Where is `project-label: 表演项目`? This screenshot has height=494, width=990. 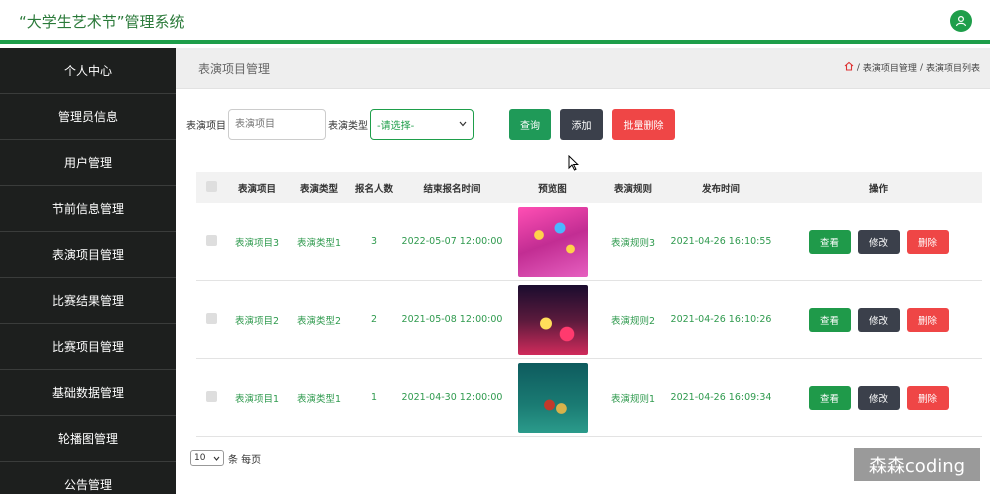 project-label: 表演项目 is located at coordinates (206, 126).